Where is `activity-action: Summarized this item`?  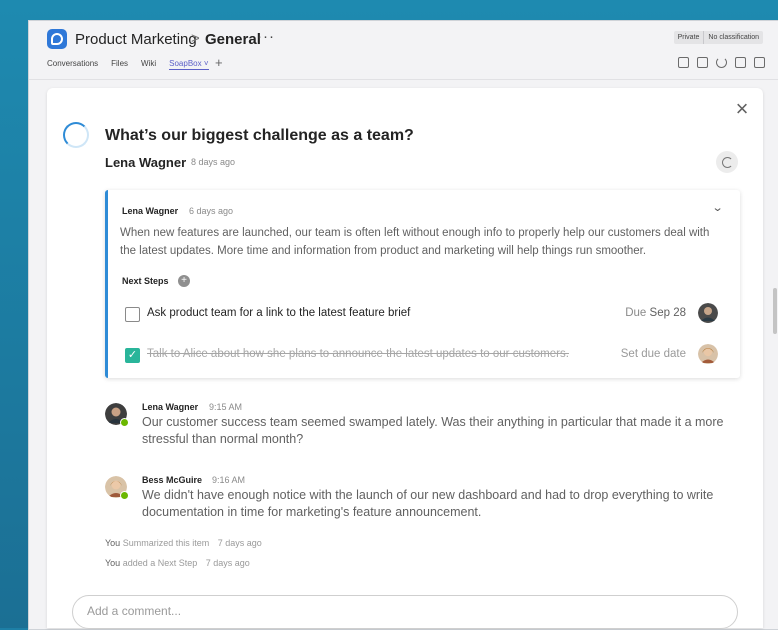 activity-action: Summarized this item is located at coordinates (166, 543).